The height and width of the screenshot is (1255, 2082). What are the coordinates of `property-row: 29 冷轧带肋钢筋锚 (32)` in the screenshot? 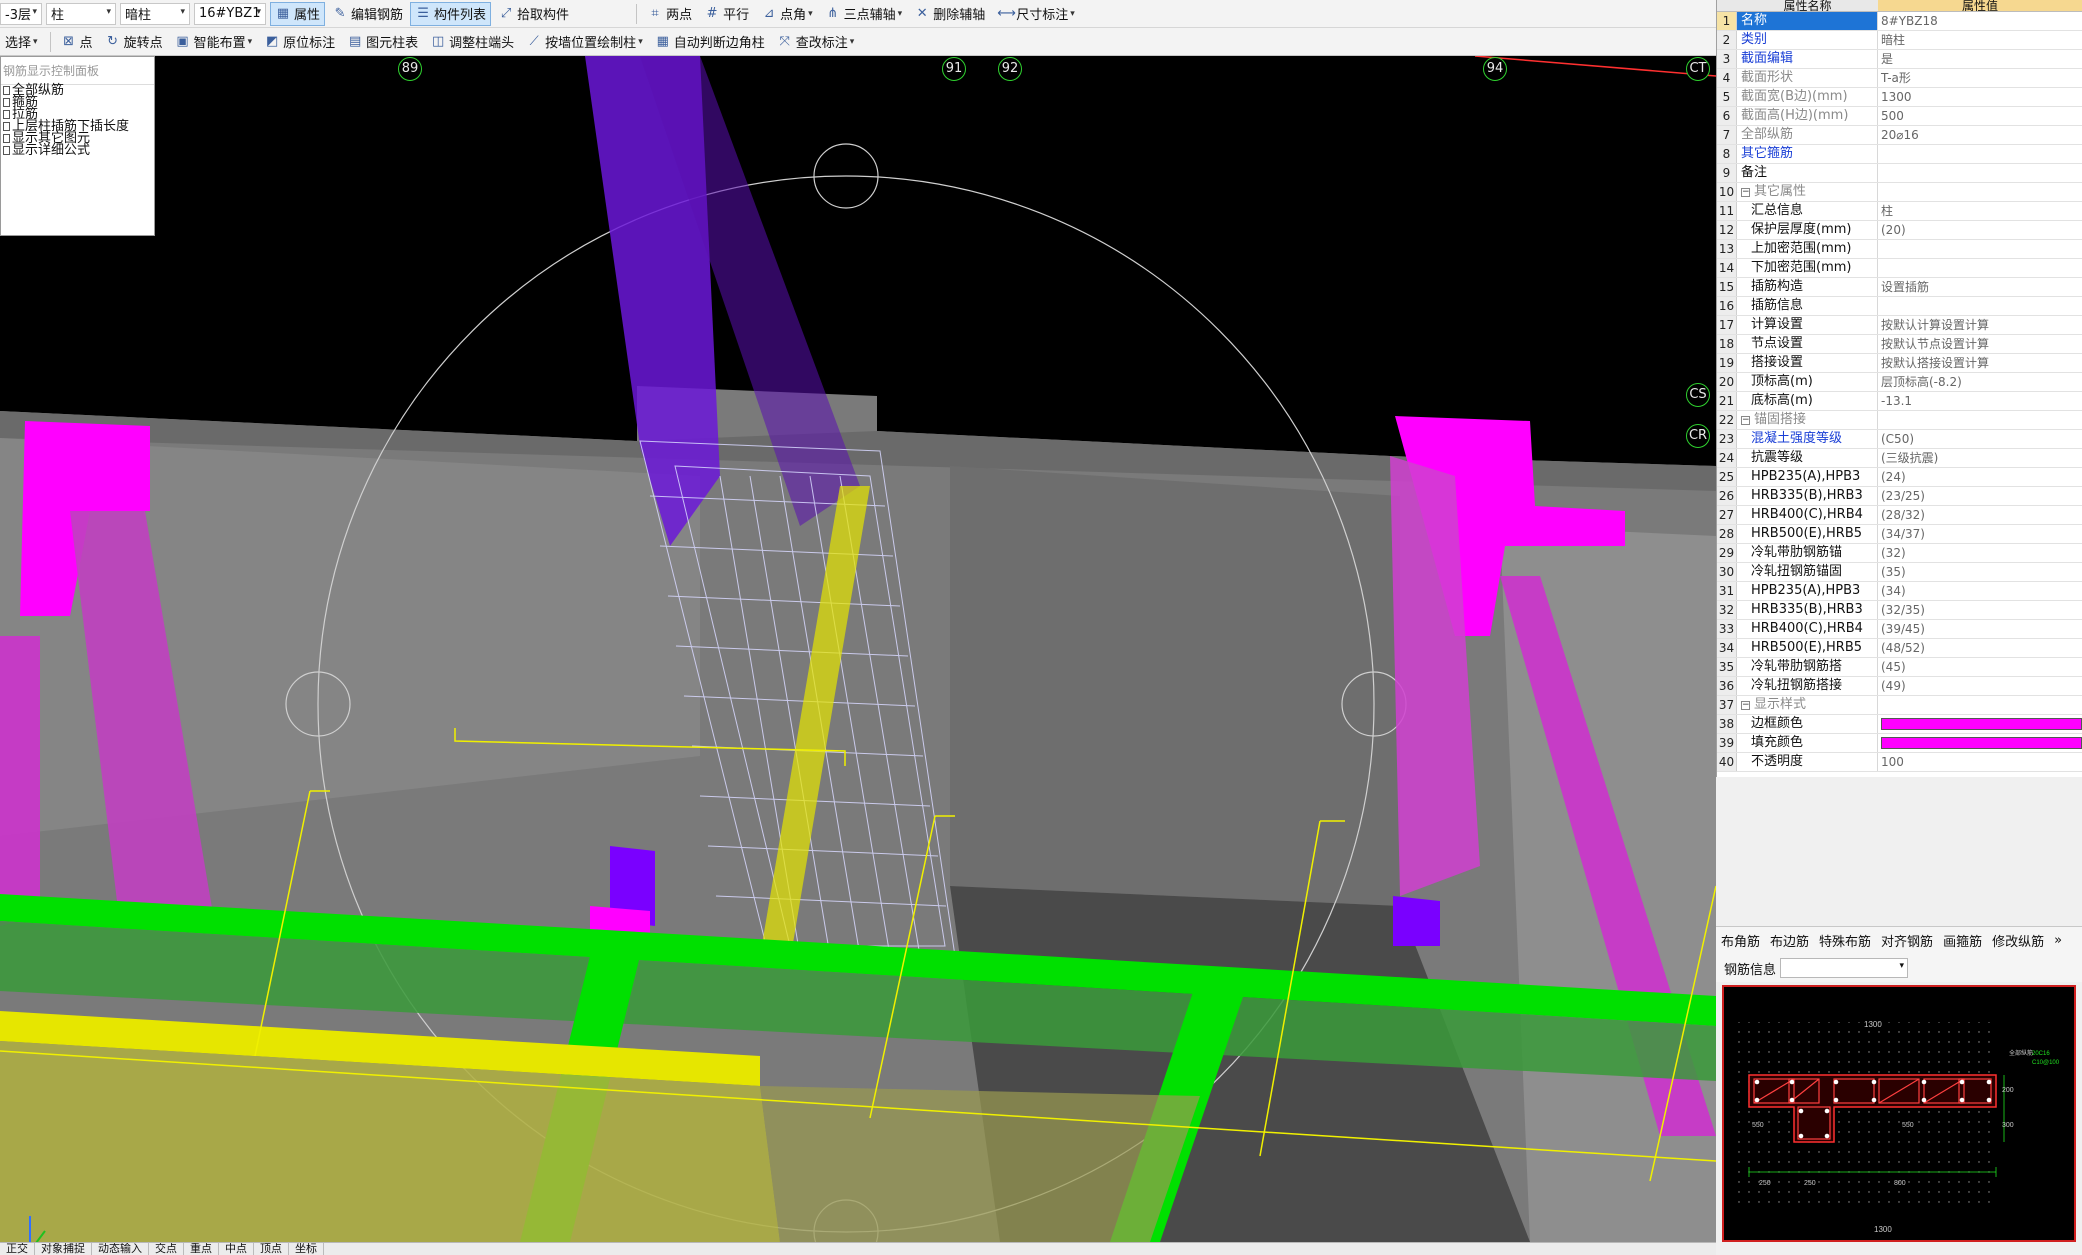 It's located at (1899, 553).